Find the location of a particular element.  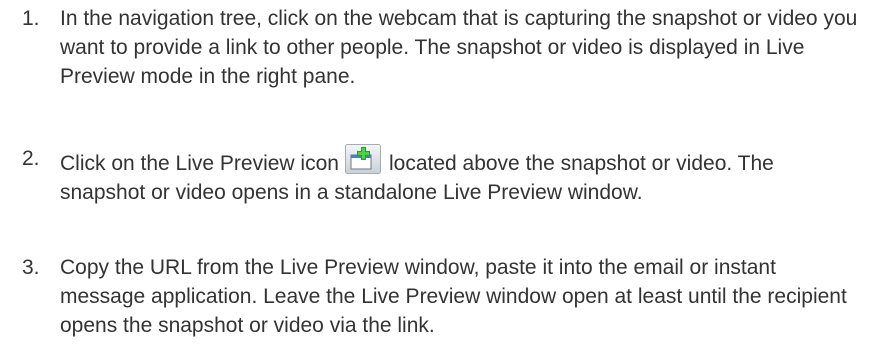

step-text-before-icon: Click on the Live Preview icon is located at coordinates (199, 163).